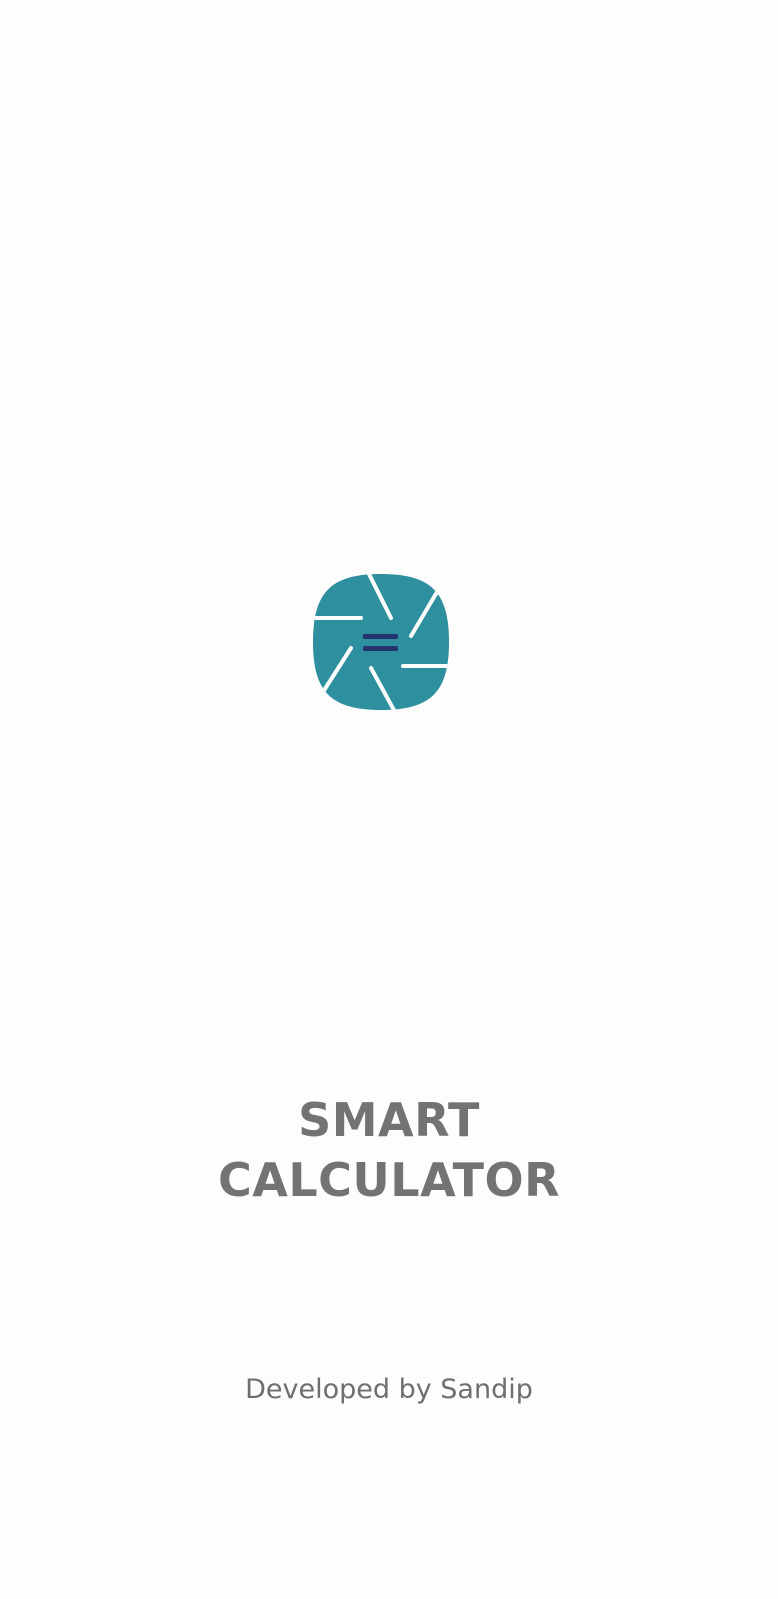 This screenshot has width=778, height=1599. I want to click on calculator-aperture-icon, so click(381, 642).